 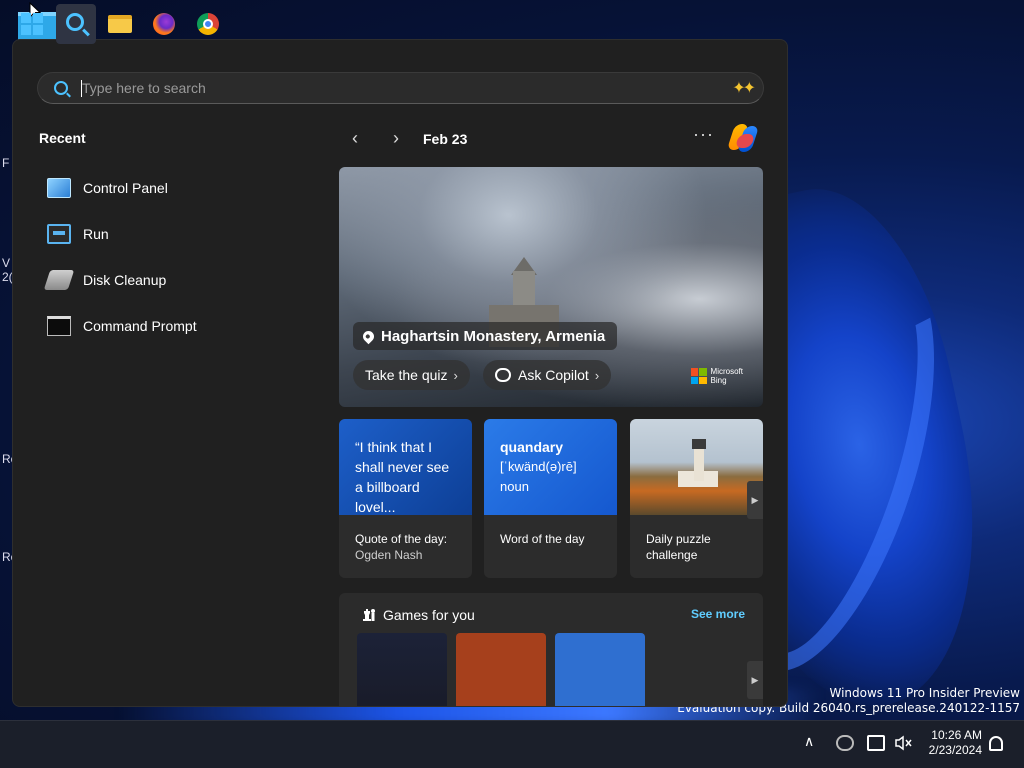 I want to click on run-icon, so click(x=59, y=234).